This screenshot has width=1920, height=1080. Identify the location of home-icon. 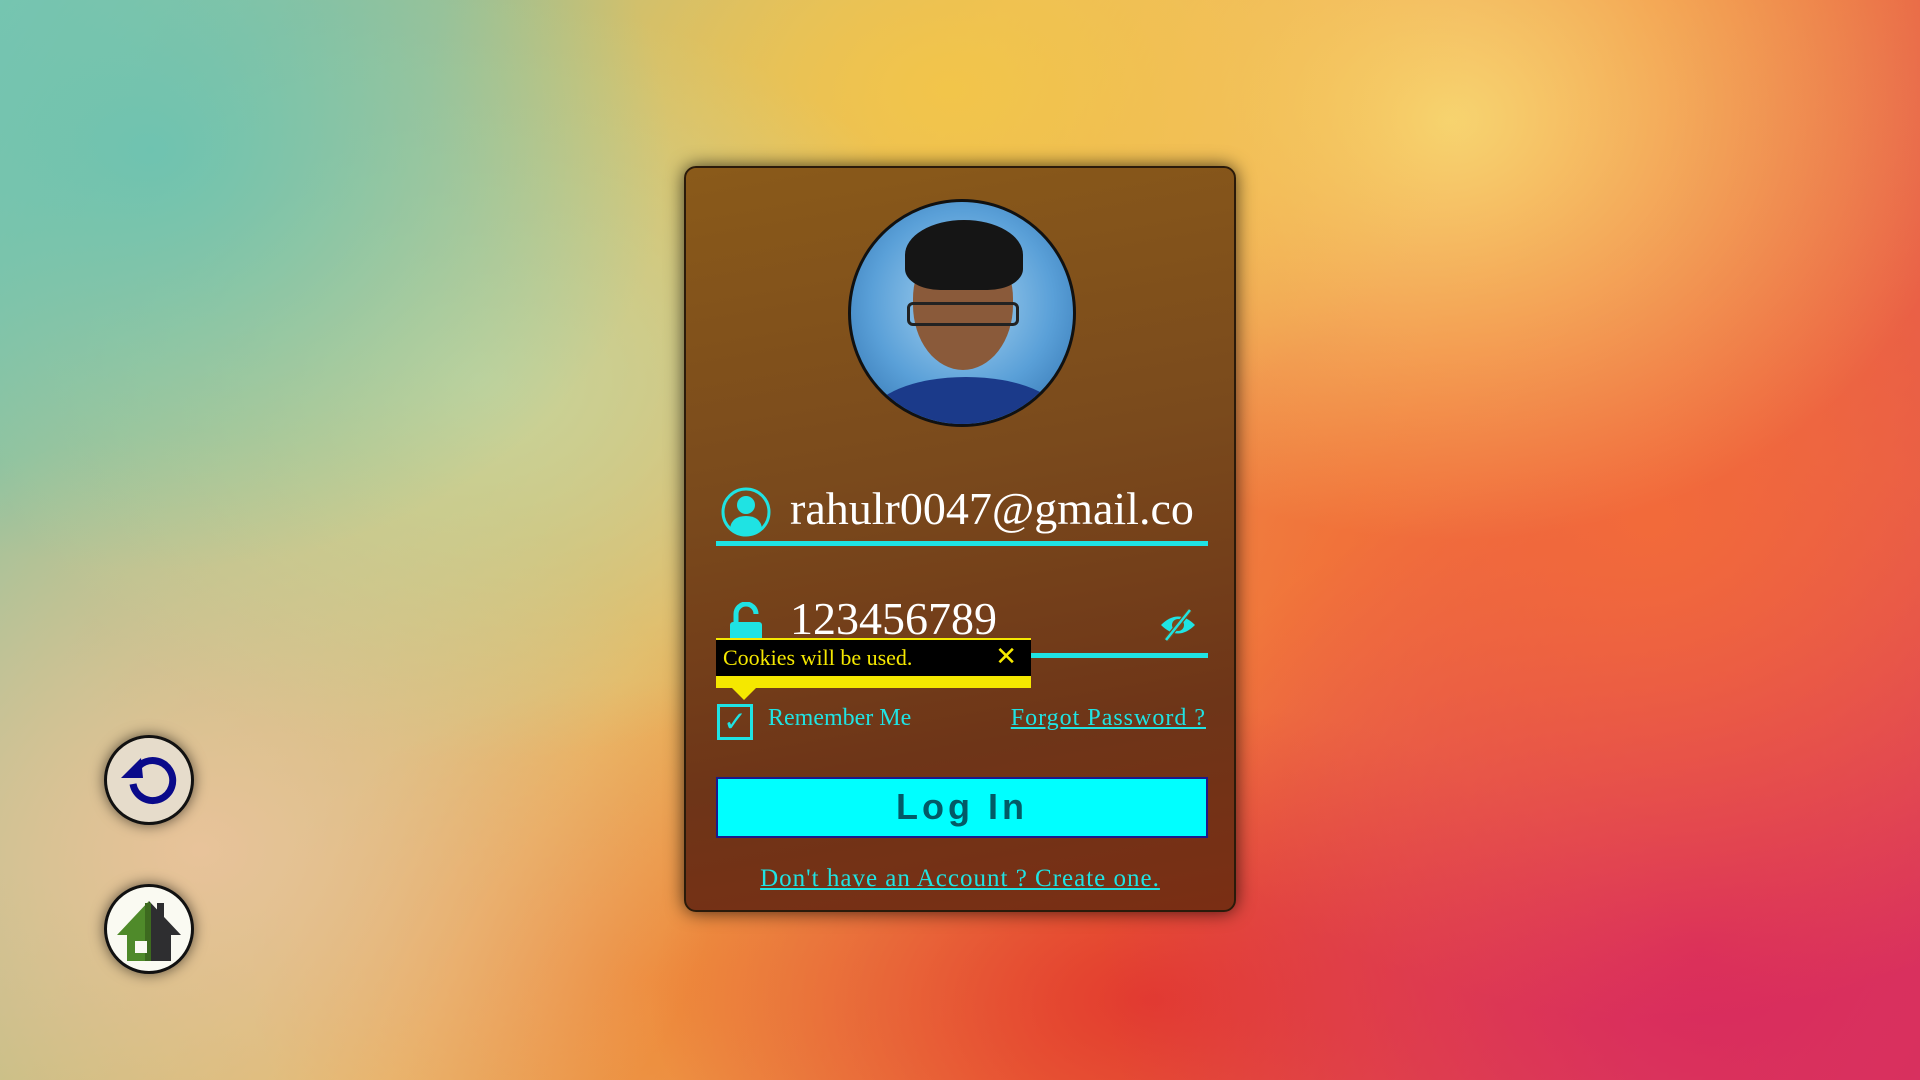
(149, 931).